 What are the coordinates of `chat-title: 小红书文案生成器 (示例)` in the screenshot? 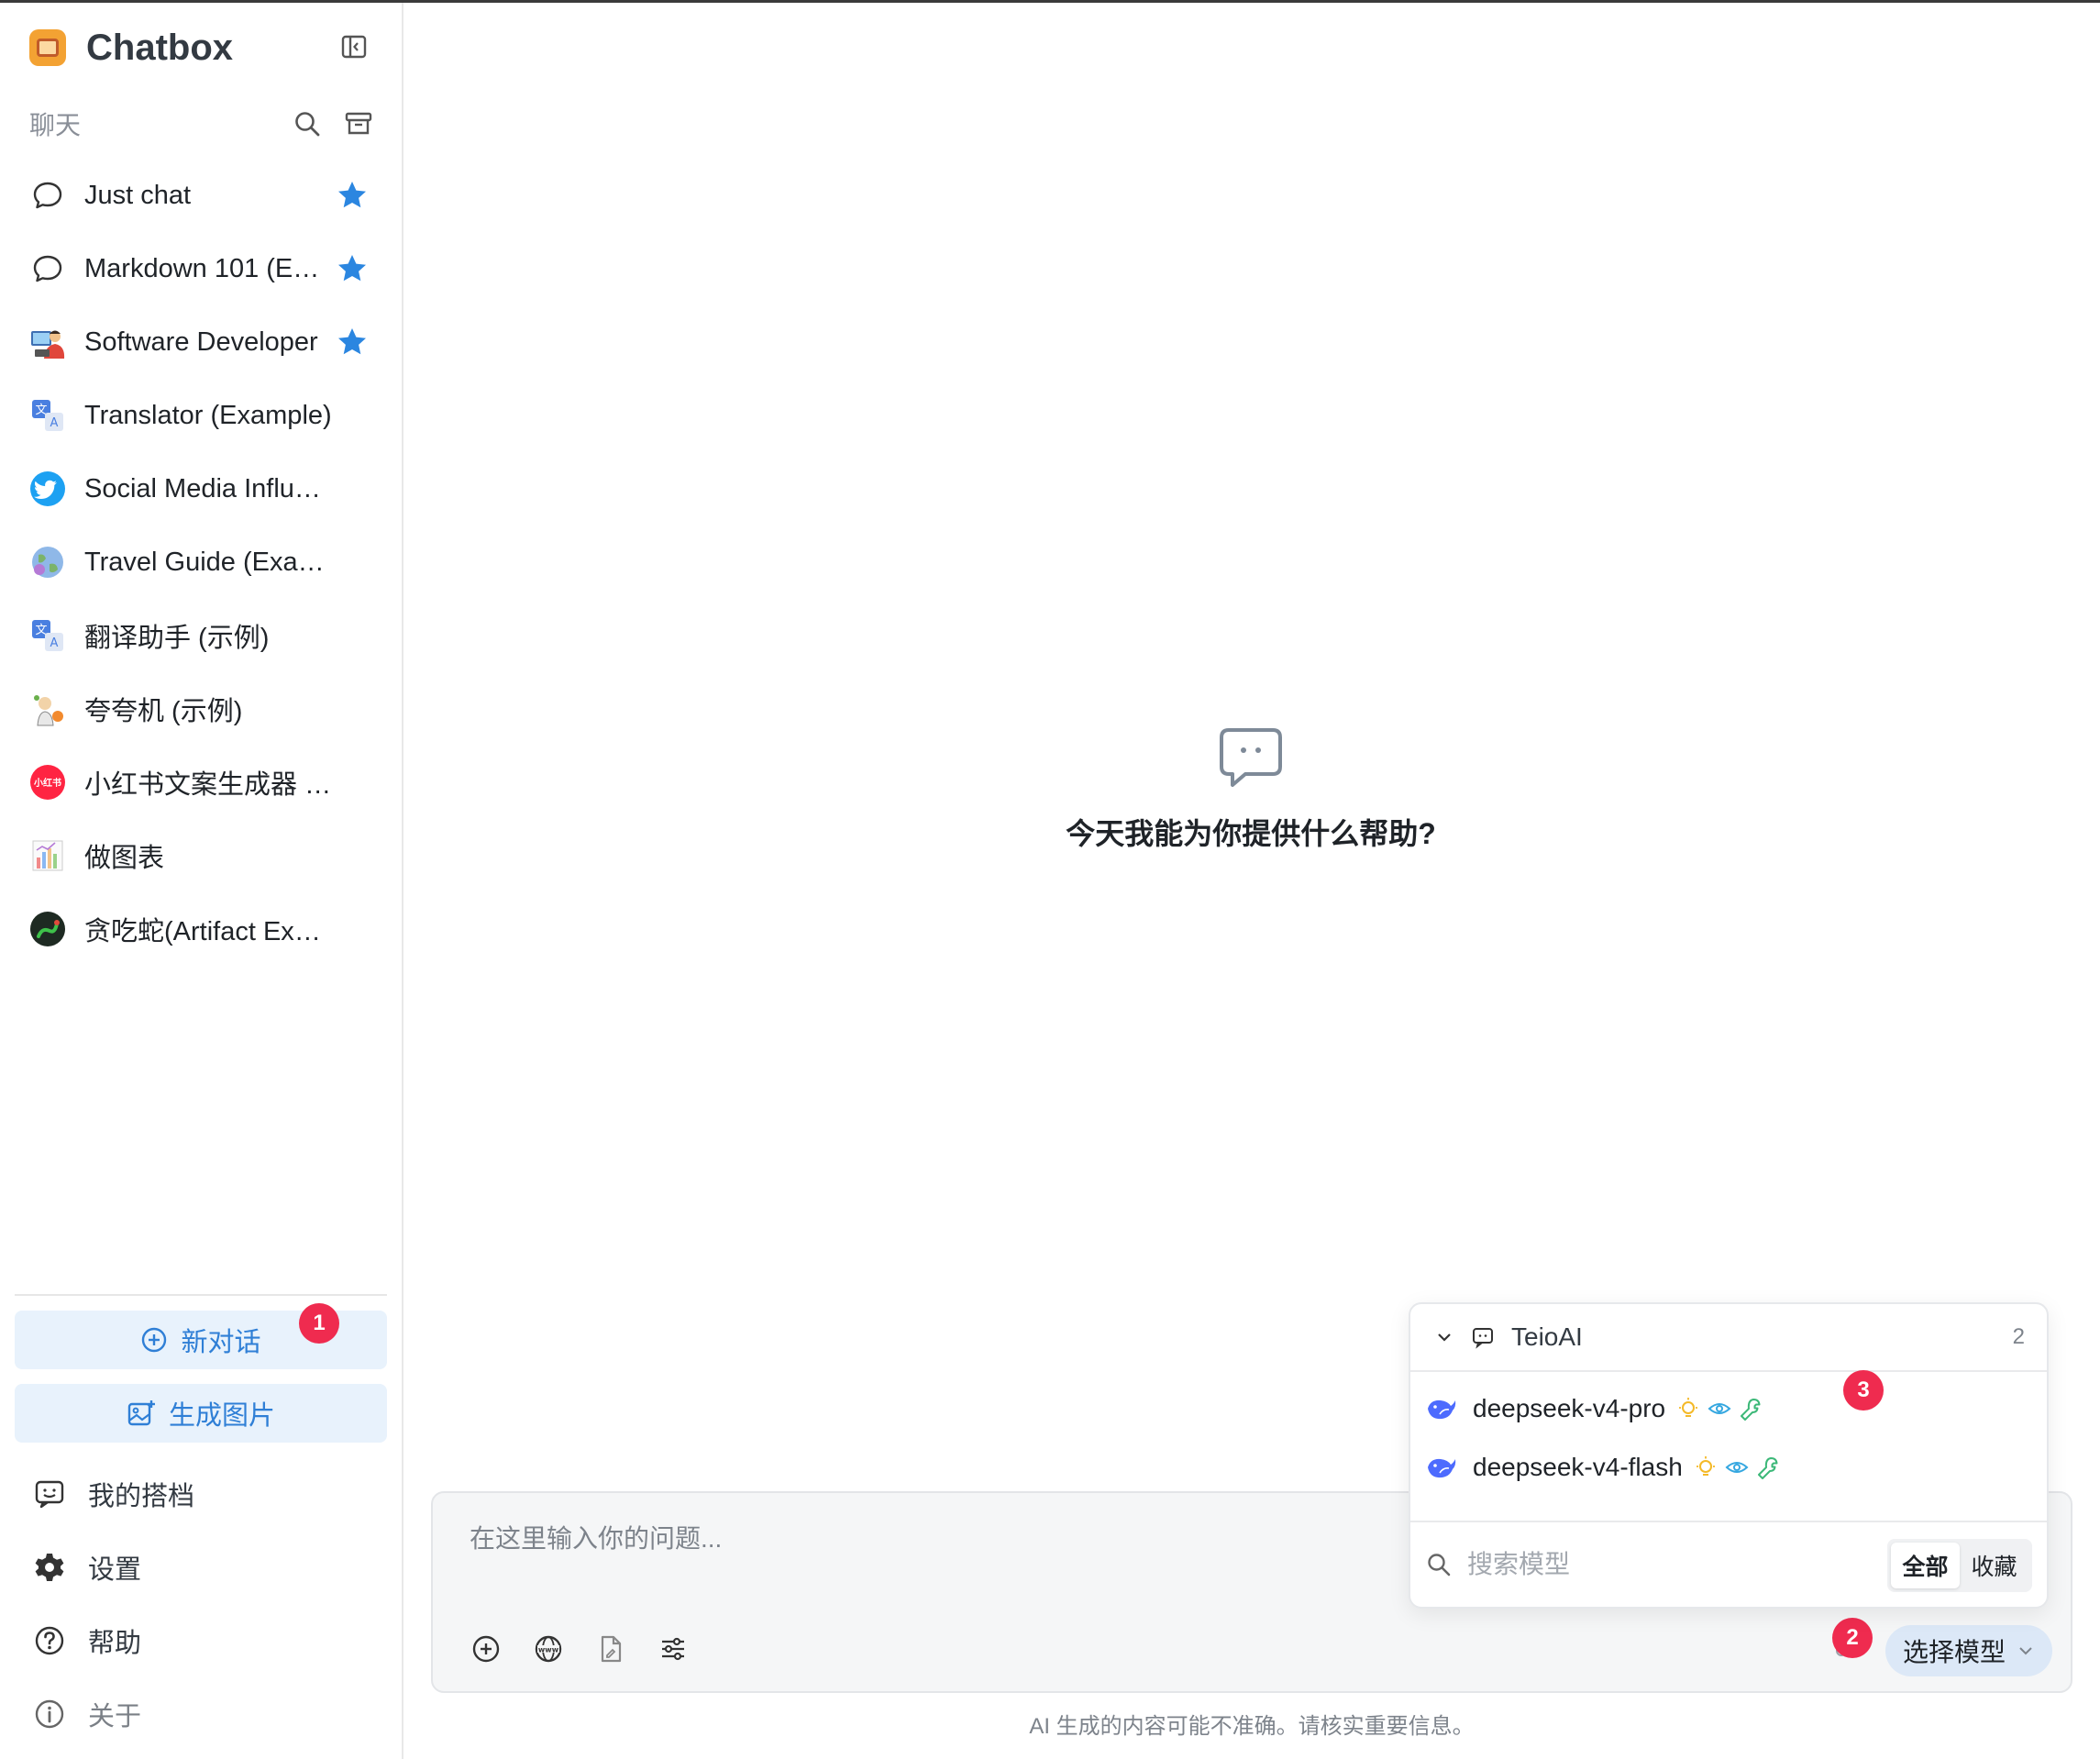 It's located at (208, 785).